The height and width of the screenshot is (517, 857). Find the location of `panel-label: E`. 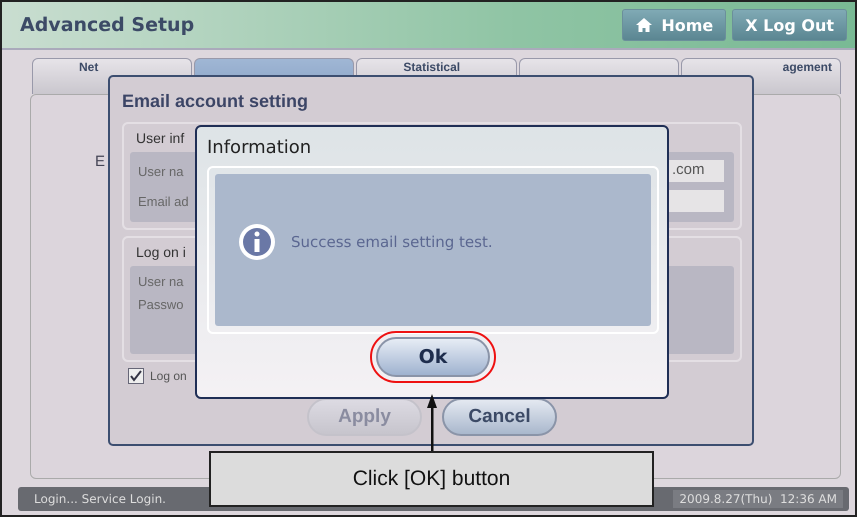

panel-label: E is located at coordinates (100, 161).